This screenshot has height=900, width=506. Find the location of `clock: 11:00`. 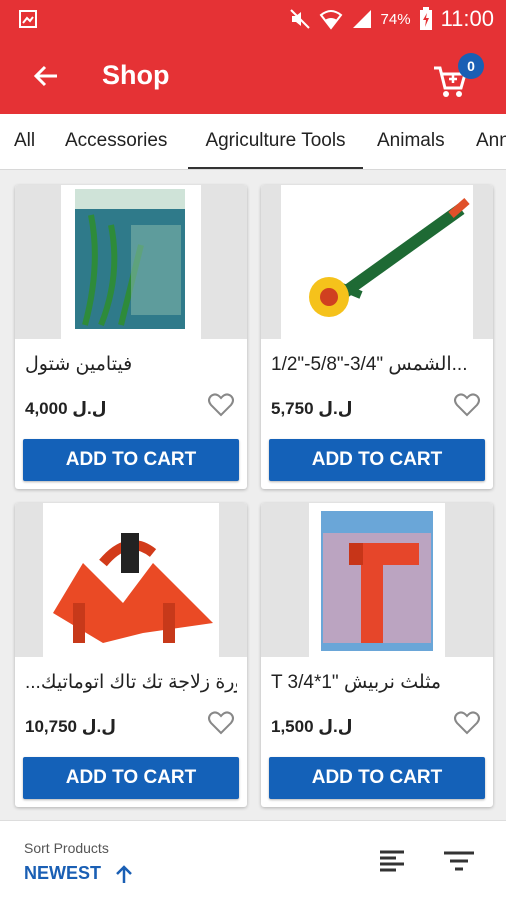

clock: 11:00 is located at coordinates (467, 18).